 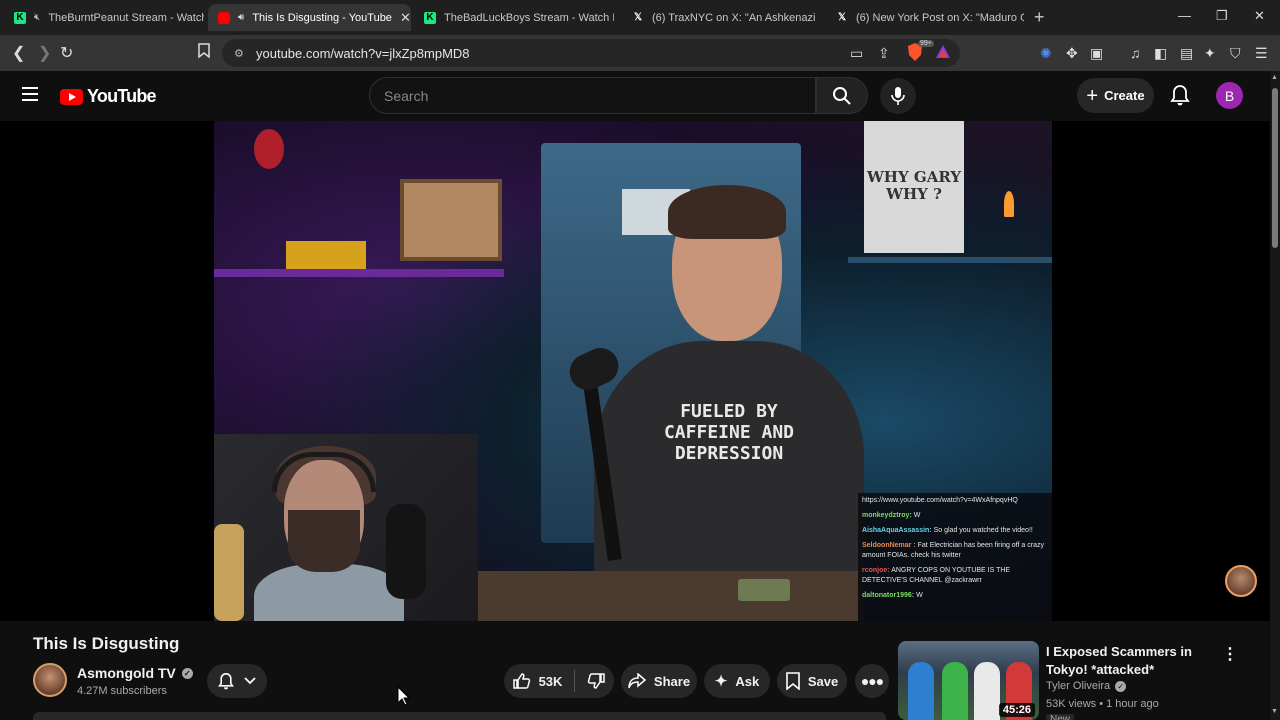 What do you see at coordinates (237, 681) in the screenshot?
I see `subscribed-notifications-button` at bounding box center [237, 681].